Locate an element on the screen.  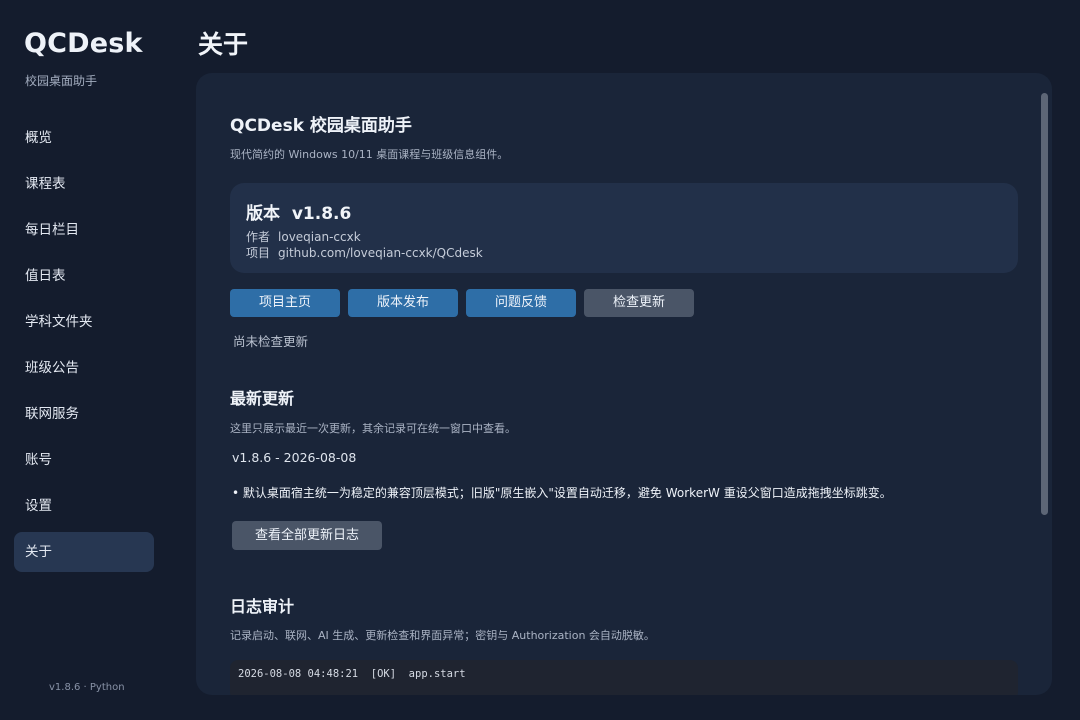
sidebar-item-daily-column: 每日栏目 is located at coordinates (84, 230).